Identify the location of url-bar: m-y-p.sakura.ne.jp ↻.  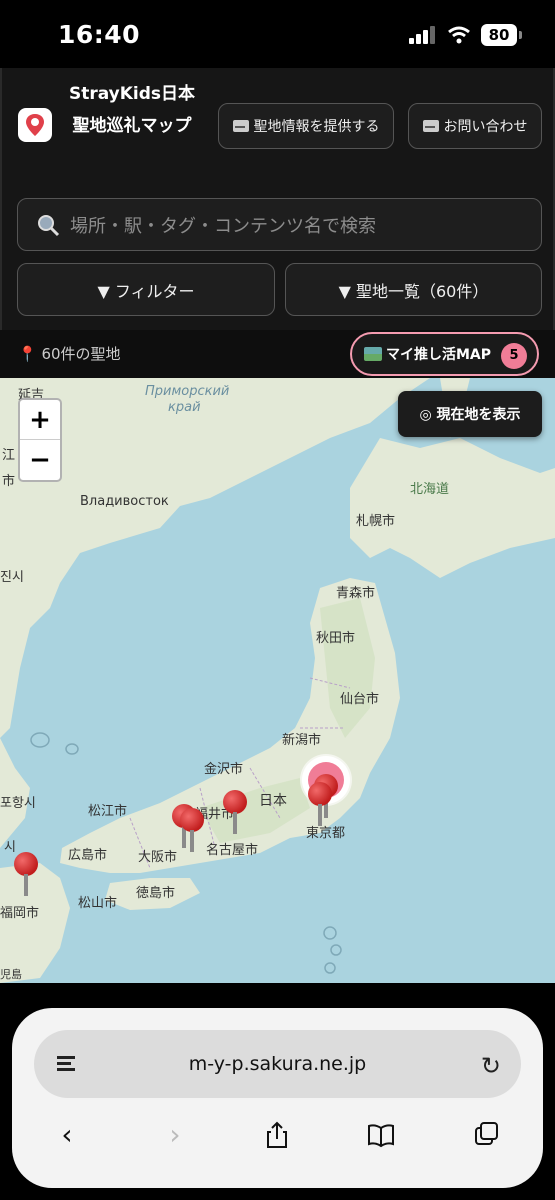
(277, 1064).